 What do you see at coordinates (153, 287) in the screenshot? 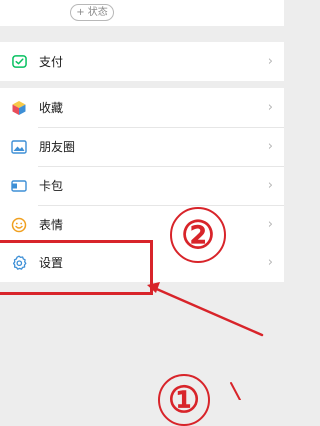
I see `pointer-arrow-head` at bounding box center [153, 287].